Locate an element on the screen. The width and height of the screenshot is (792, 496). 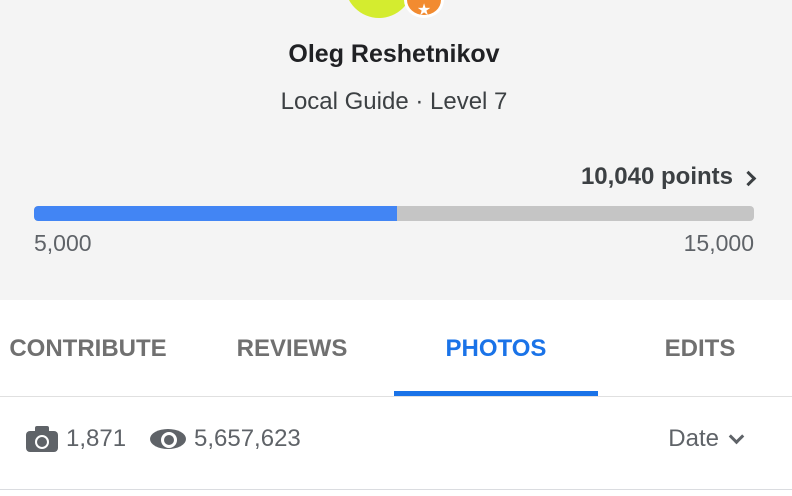
progress-min-label: 5,000 is located at coordinates (63, 243).